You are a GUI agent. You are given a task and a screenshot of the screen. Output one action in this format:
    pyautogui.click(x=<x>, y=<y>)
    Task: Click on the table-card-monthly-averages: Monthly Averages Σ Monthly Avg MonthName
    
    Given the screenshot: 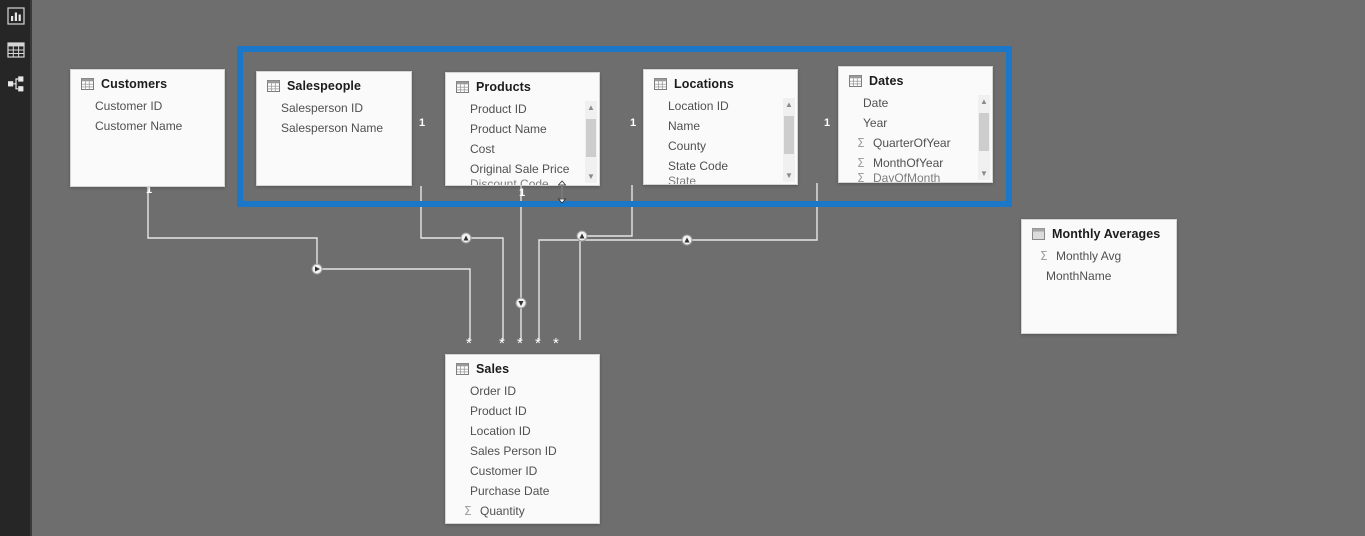 What is the action you would take?
    pyautogui.click(x=1099, y=276)
    